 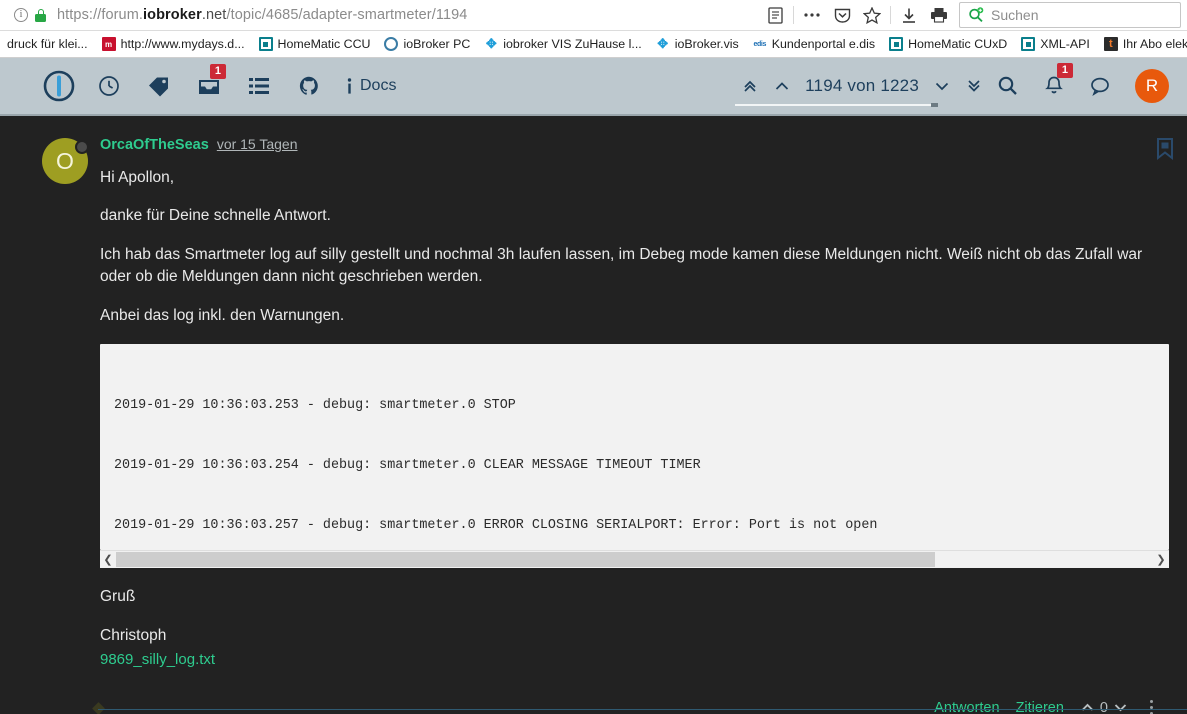 I want to click on clock-icon, so click(x=109, y=86).